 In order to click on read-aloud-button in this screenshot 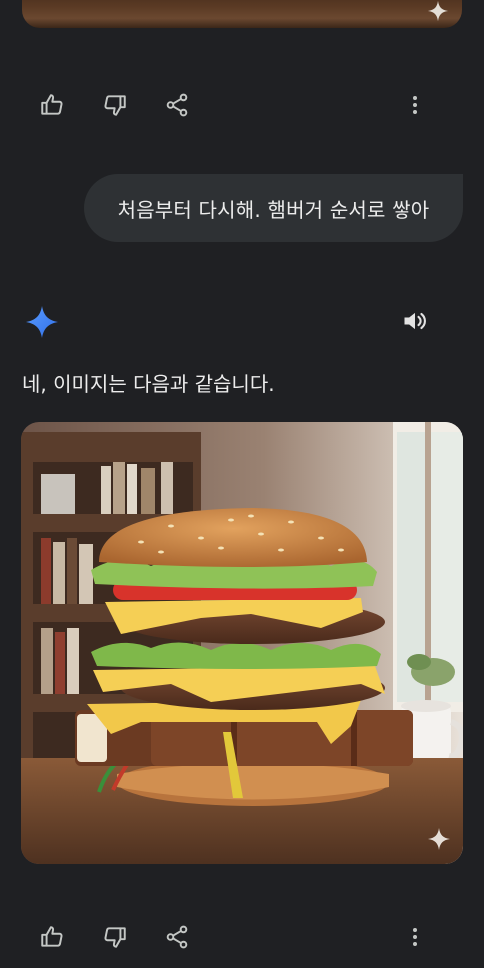, I will do `click(415, 321)`.